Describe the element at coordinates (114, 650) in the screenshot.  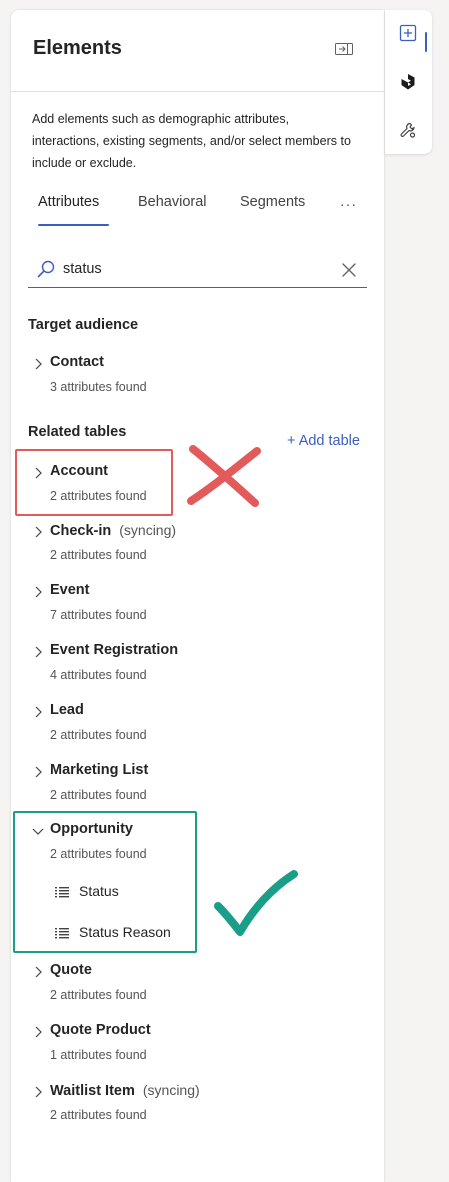
I see `table-name: Event Registration` at that location.